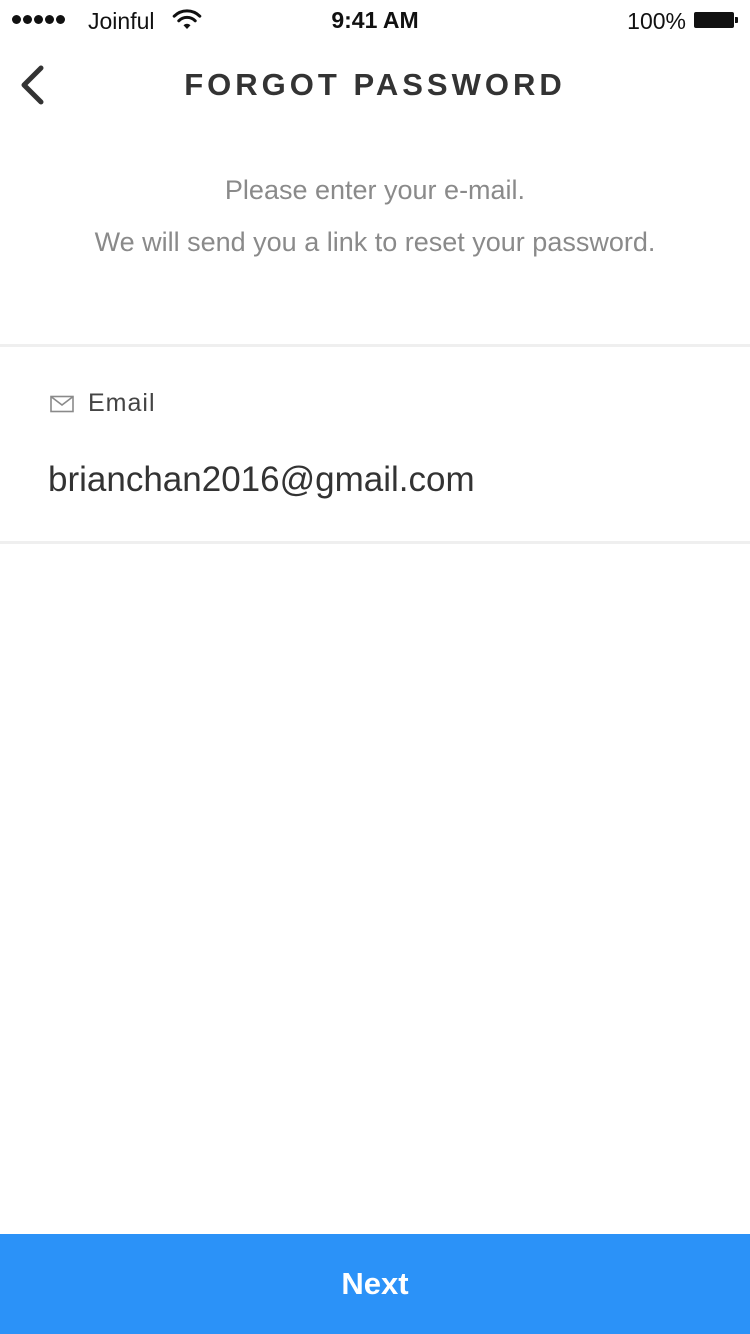  I want to click on email-label-row: Email, so click(103, 403).